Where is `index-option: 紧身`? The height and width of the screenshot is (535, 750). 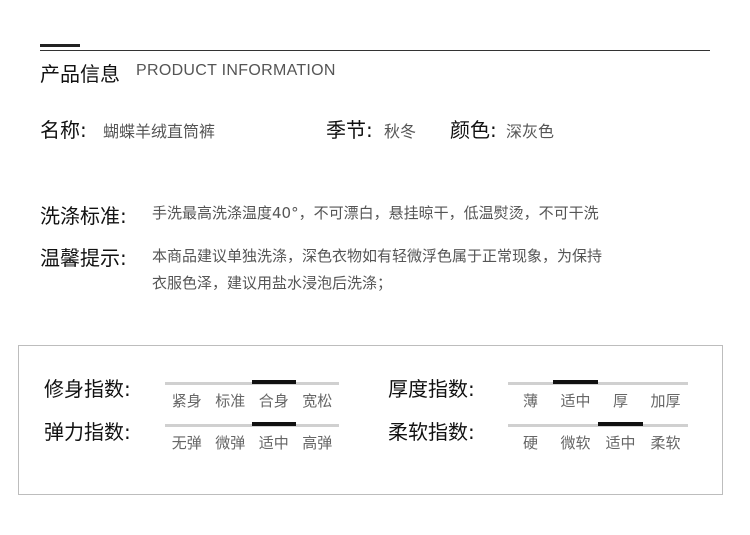
index-option: 紧身 is located at coordinates (187, 397).